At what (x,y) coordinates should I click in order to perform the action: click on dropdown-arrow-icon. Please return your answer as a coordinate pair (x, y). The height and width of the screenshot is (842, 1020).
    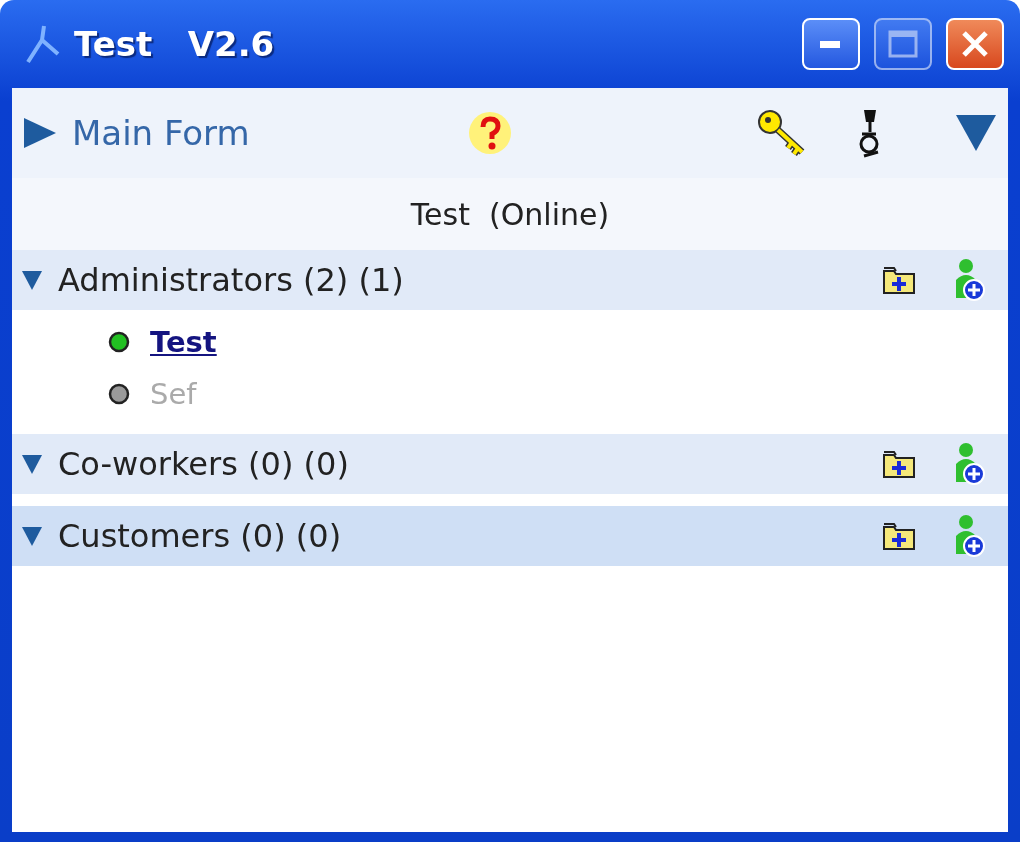
    Looking at the image, I should click on (976, 133).